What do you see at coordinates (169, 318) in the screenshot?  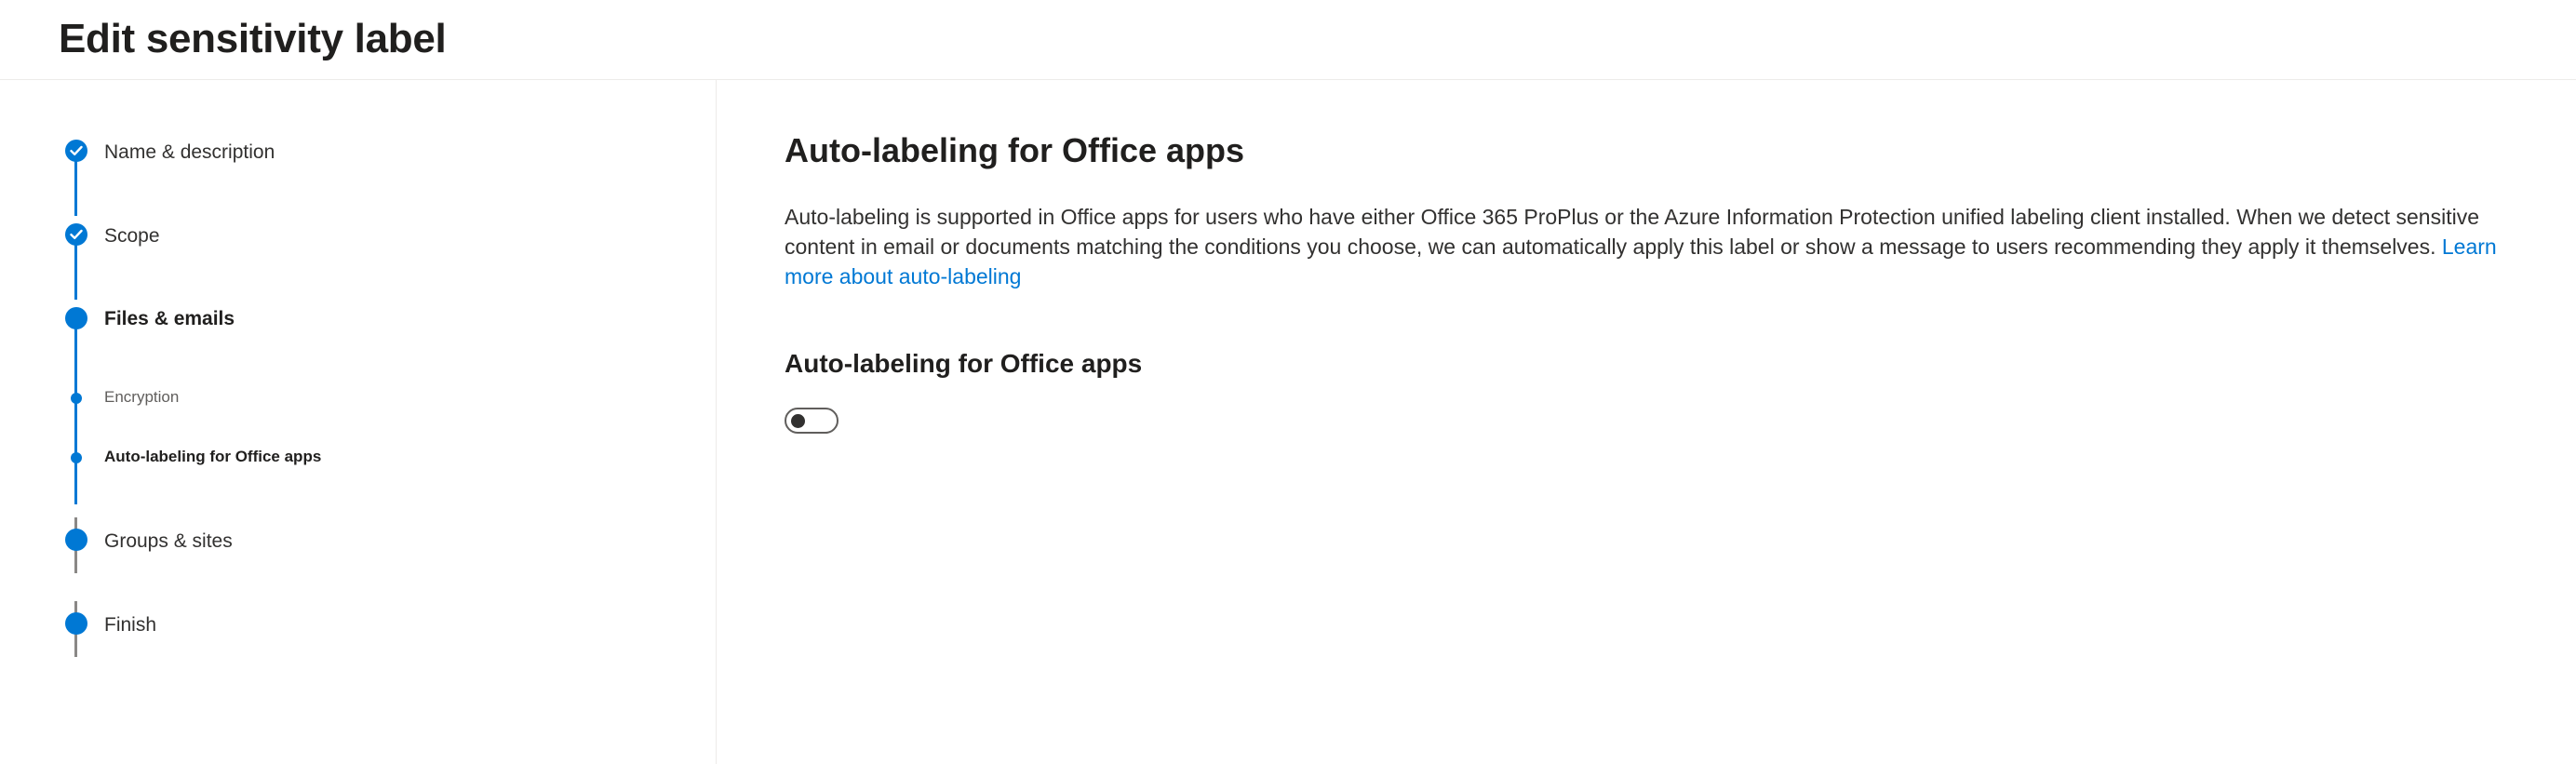 I see `step-label: Files & emails` at bounding box center [169, 318].